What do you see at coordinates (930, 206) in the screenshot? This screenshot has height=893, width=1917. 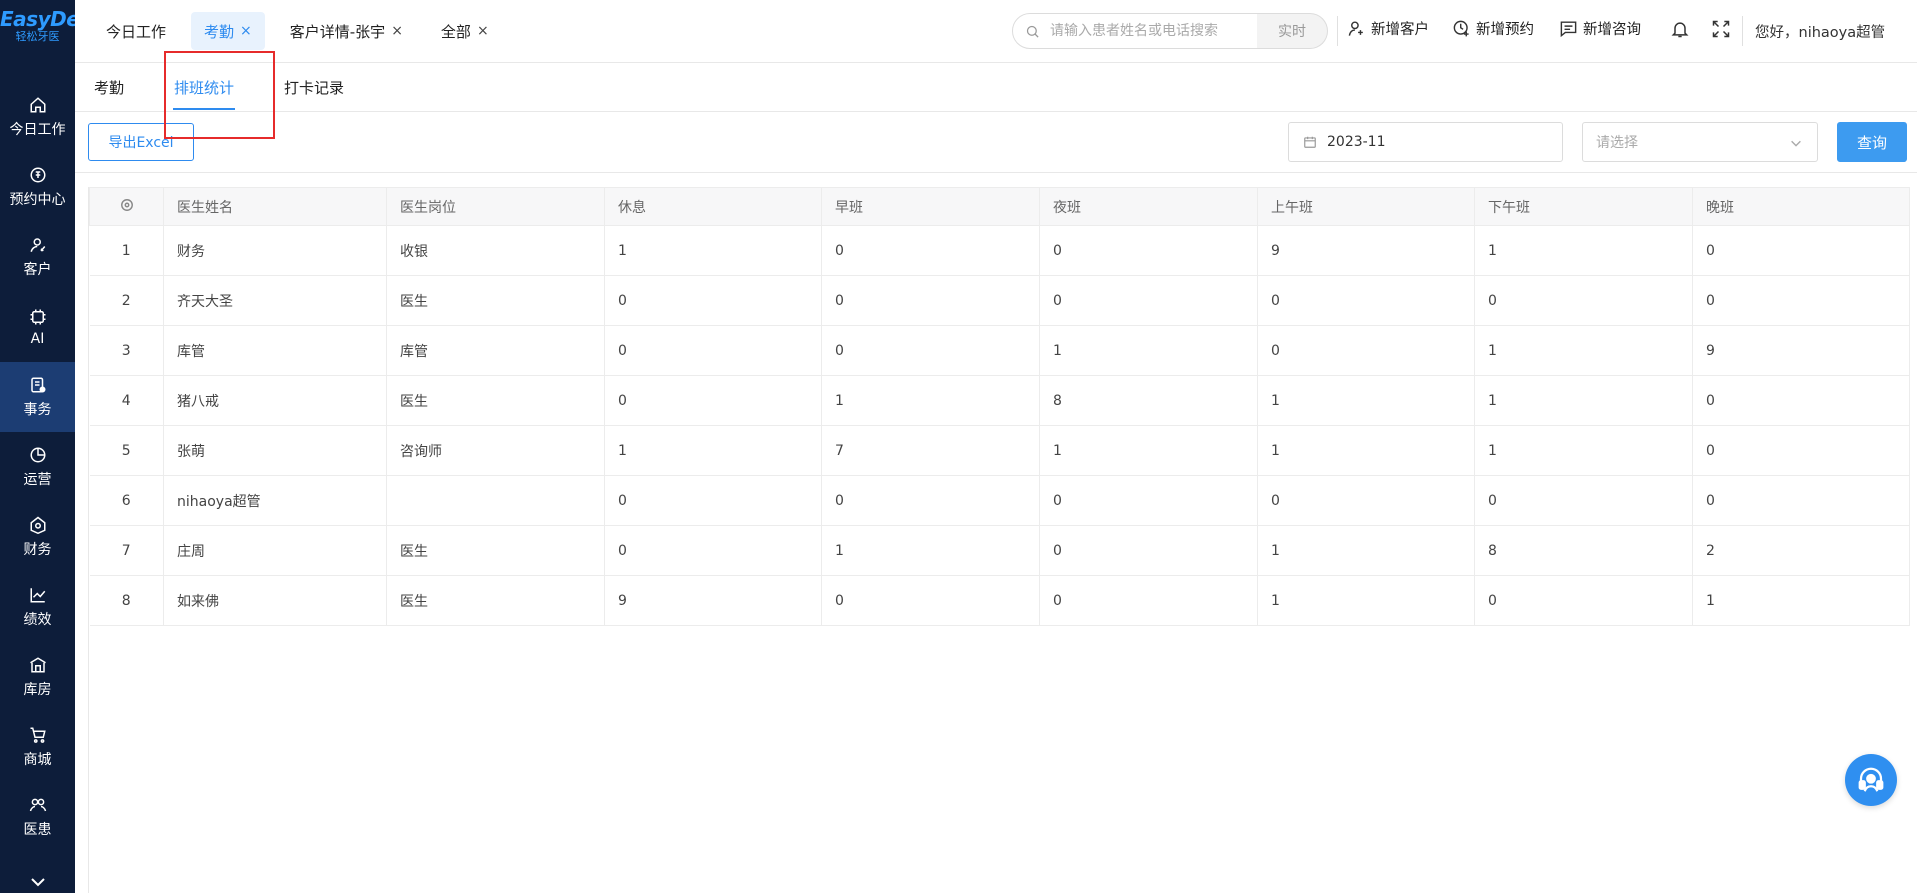 I see `column-header: 早班` at bounding box center [930, 206].